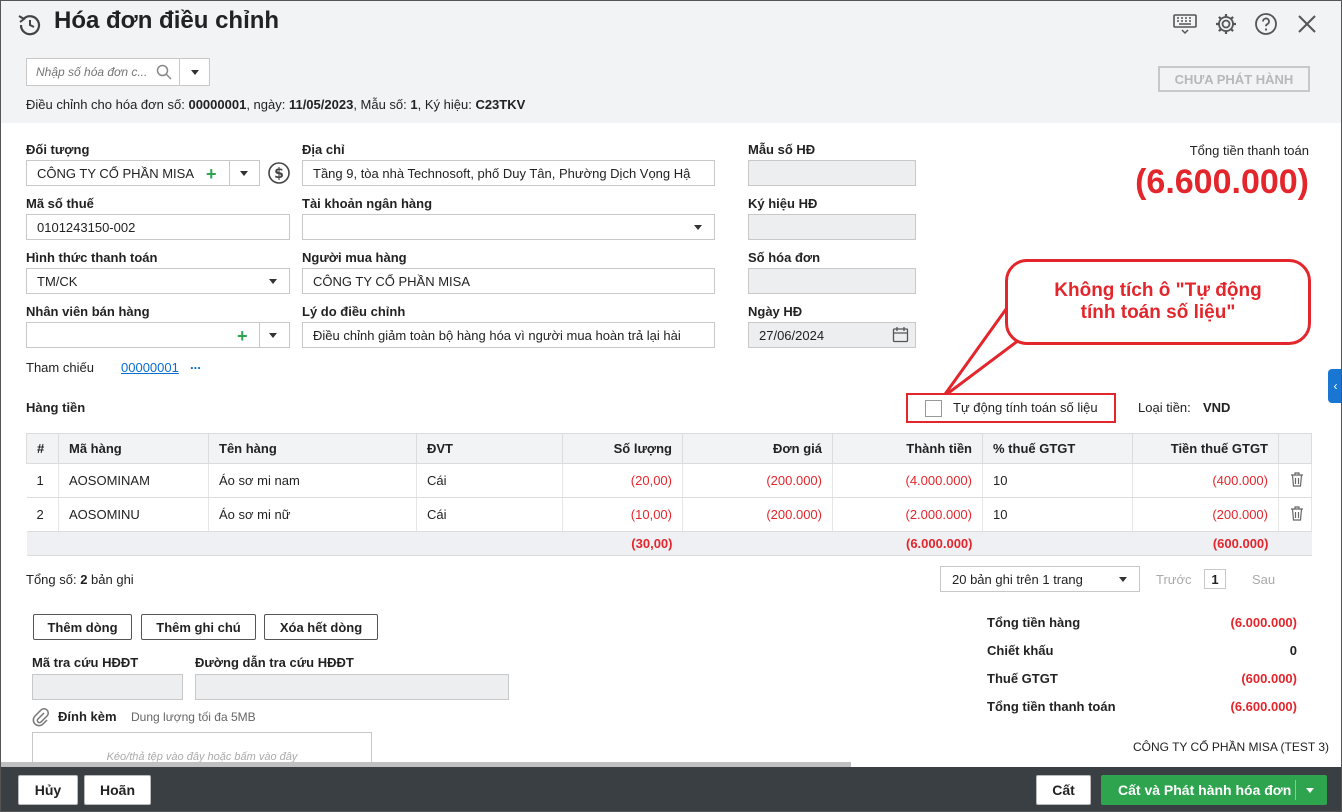 Image resolution: width=1342 pixels, height=812 pixels. What do you see at coordinates (56, 407) in the screenshot?
I see `items-section-title: Hàng tiền` at bounding box center [56, 407].